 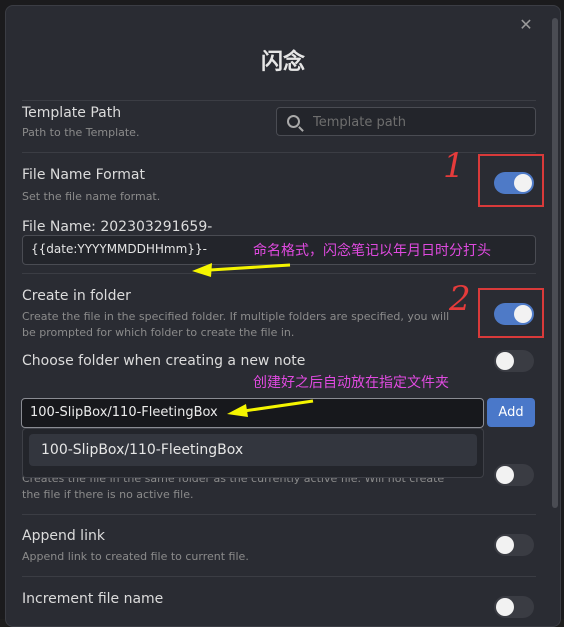 What do you see at coordinates (253, 340) in the screenshot?
I see `annotation-arrows` at bounding box center [253, 340].